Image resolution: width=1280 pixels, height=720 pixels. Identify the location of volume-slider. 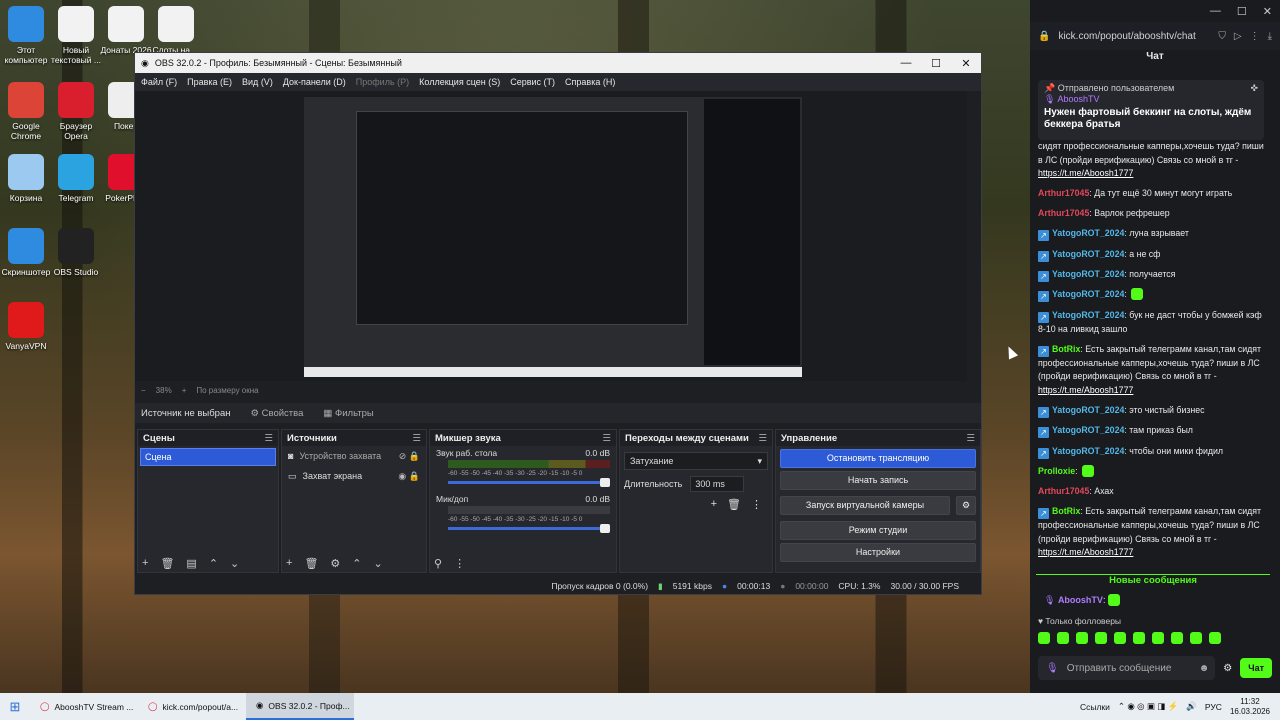
(529, 482).